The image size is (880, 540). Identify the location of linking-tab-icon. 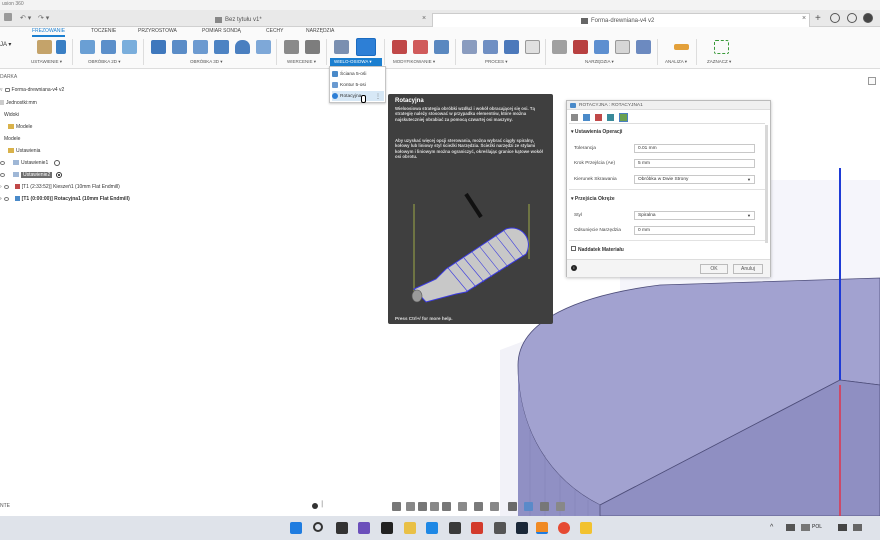
(623, 117).